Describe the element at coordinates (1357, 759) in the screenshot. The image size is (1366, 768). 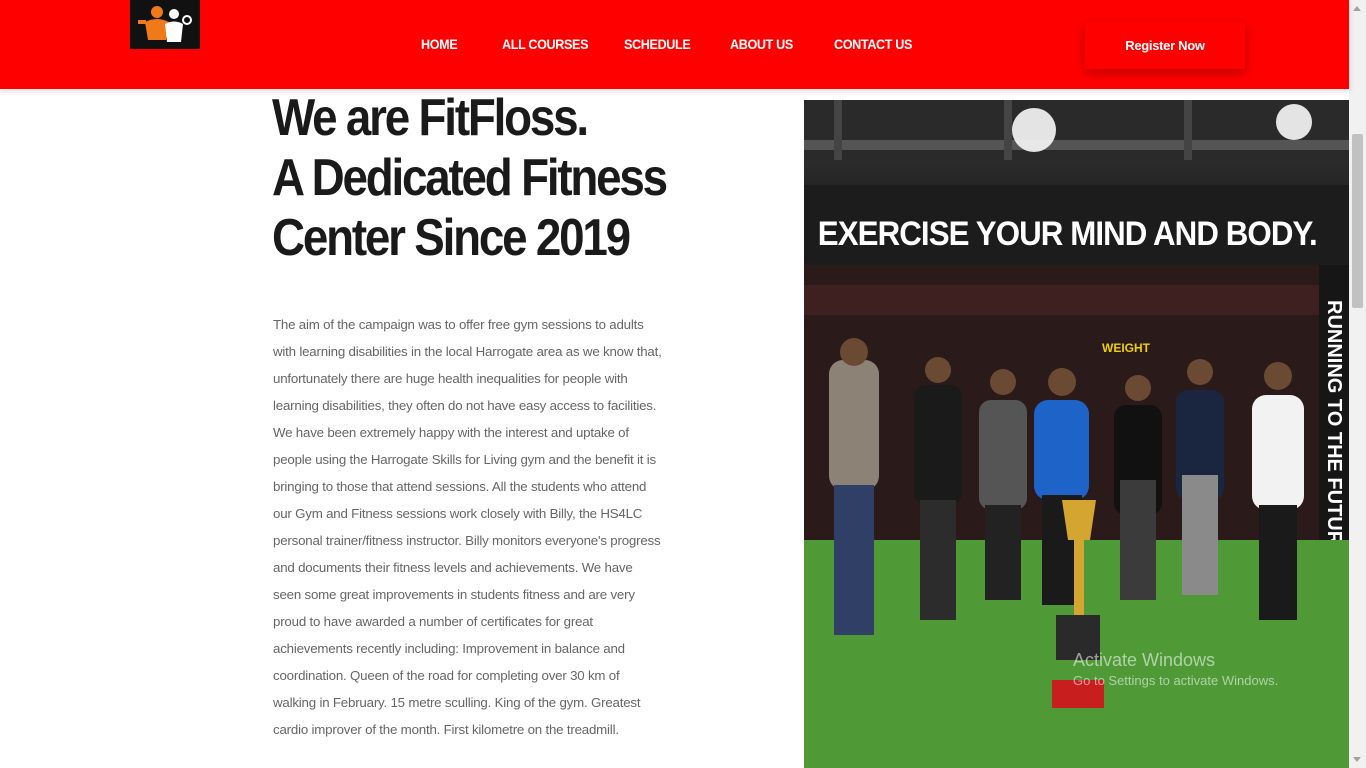
I see `scroll-down-arrow-icon` at that location.